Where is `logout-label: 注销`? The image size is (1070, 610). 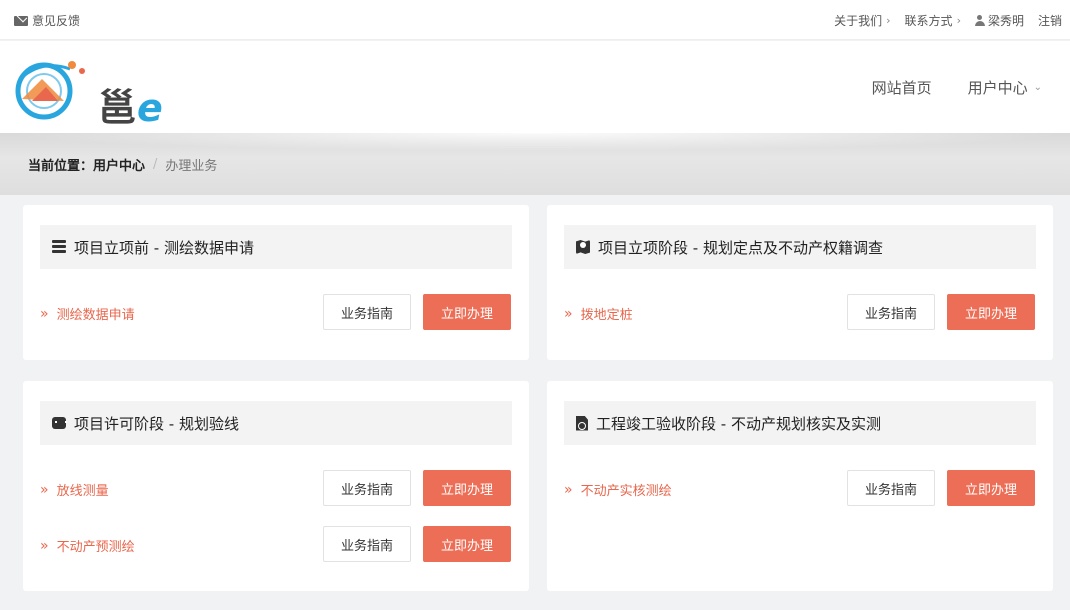 logout-label: 注销 is located at coordinates (1049, 21).